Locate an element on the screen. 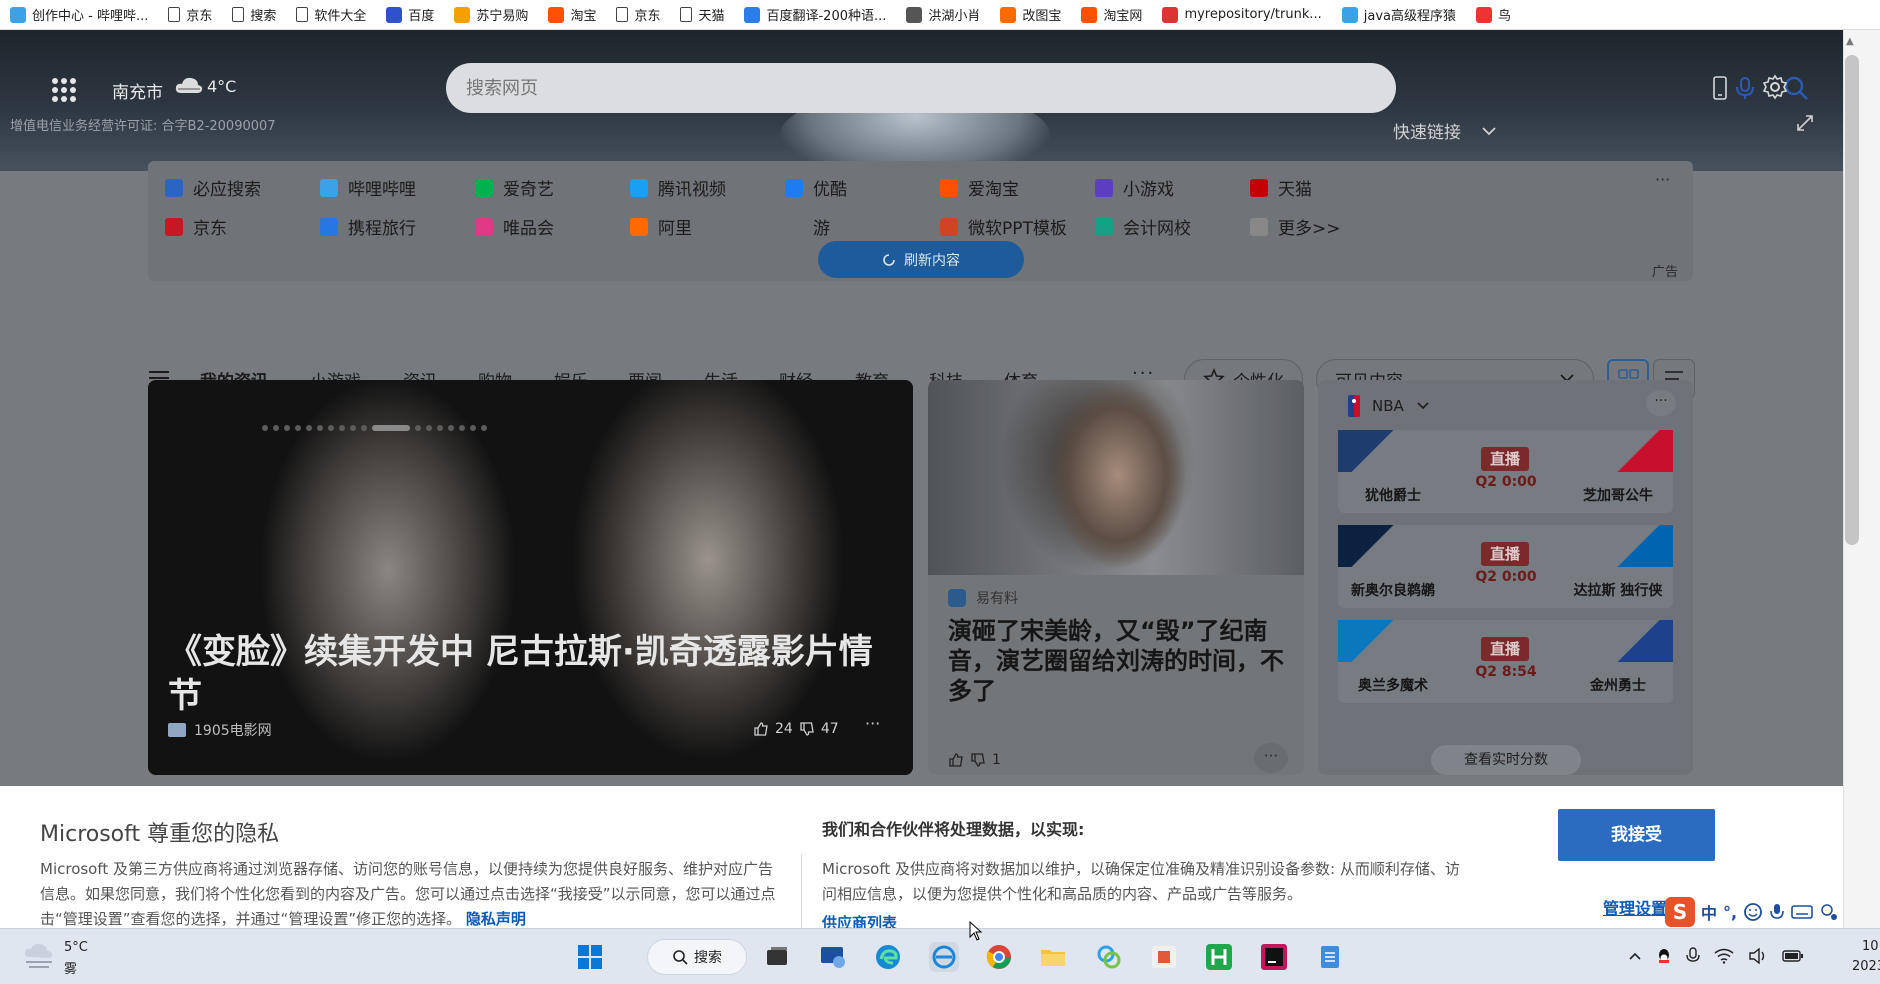 This screenshot has height=984, width=1880. taskbar-clock-date: 2023/1 is located at coordinates (1866, 966).